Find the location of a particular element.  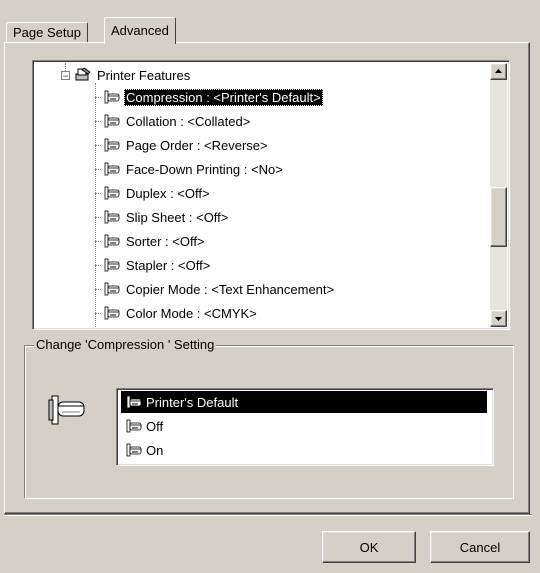

dialog-separator is located at coordinates (268, 515).